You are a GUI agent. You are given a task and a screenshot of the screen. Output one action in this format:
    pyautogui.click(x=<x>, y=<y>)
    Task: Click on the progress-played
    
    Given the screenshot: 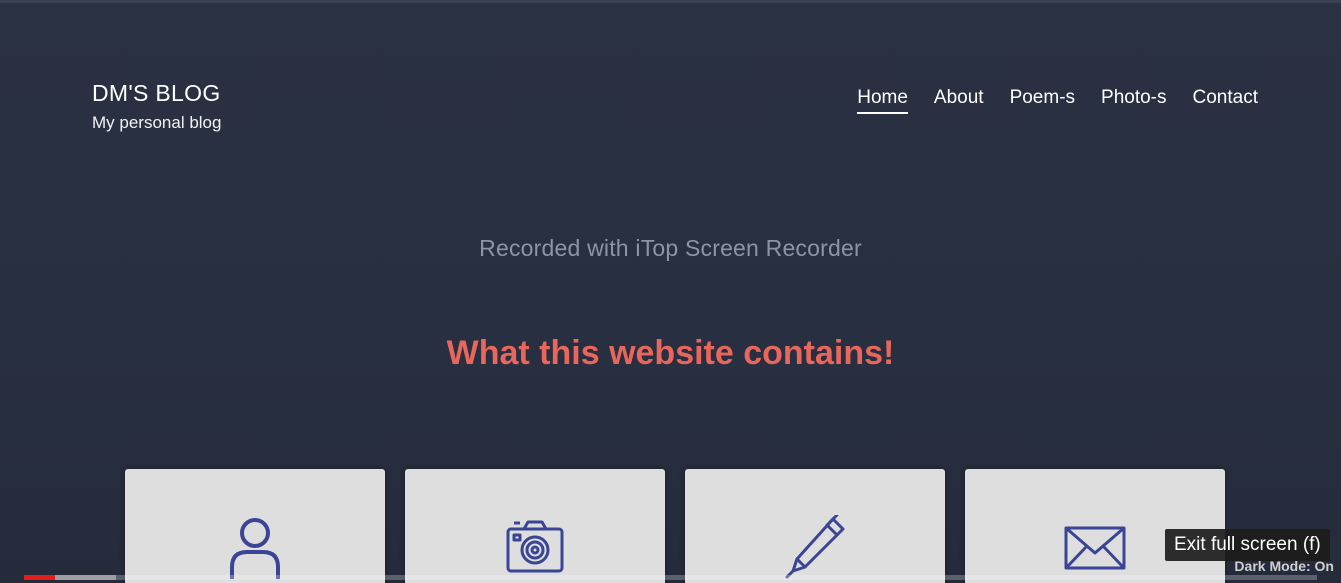 What is the action you would take?
    pyautogui.click(x=40, y=577)
    